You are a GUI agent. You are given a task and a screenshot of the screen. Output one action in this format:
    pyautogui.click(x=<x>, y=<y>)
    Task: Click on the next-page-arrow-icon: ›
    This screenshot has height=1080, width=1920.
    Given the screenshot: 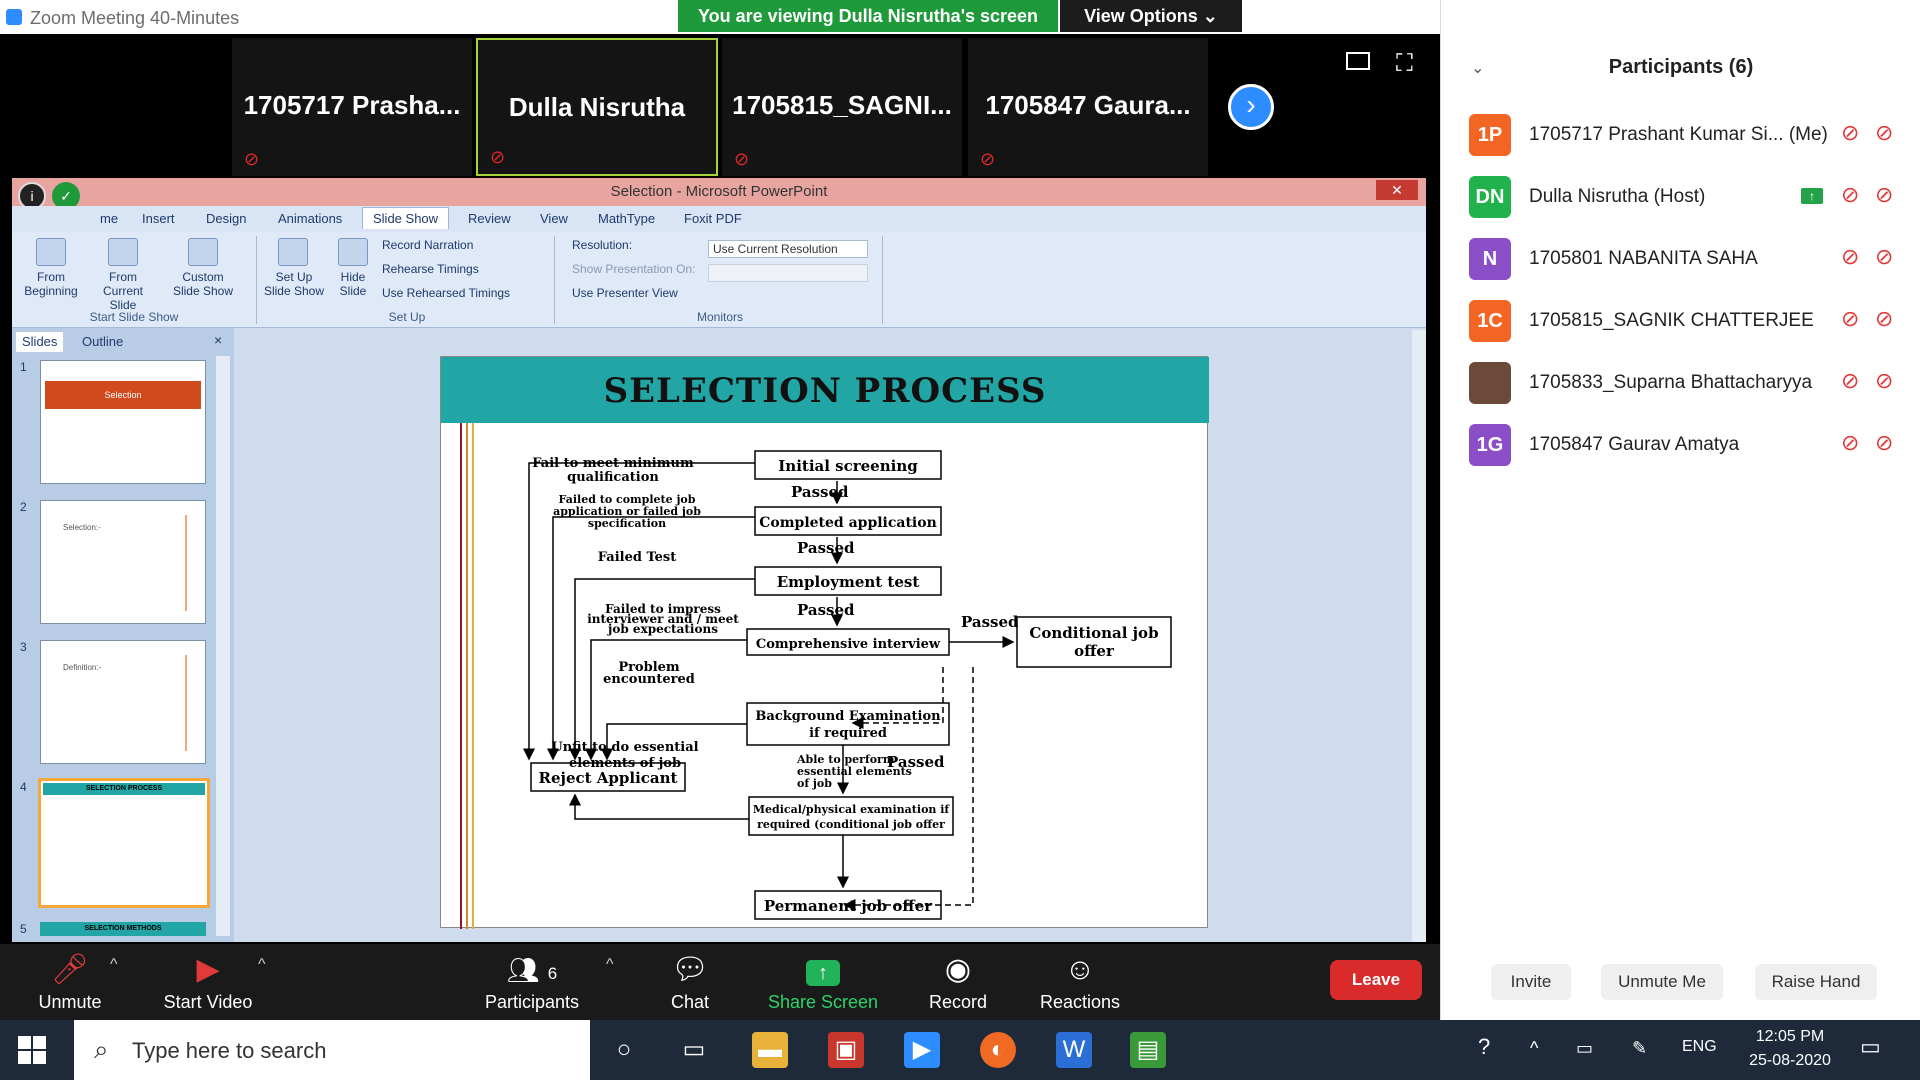 What is the action you would take?
    pyautogui.click(x=1251, y=107)
    